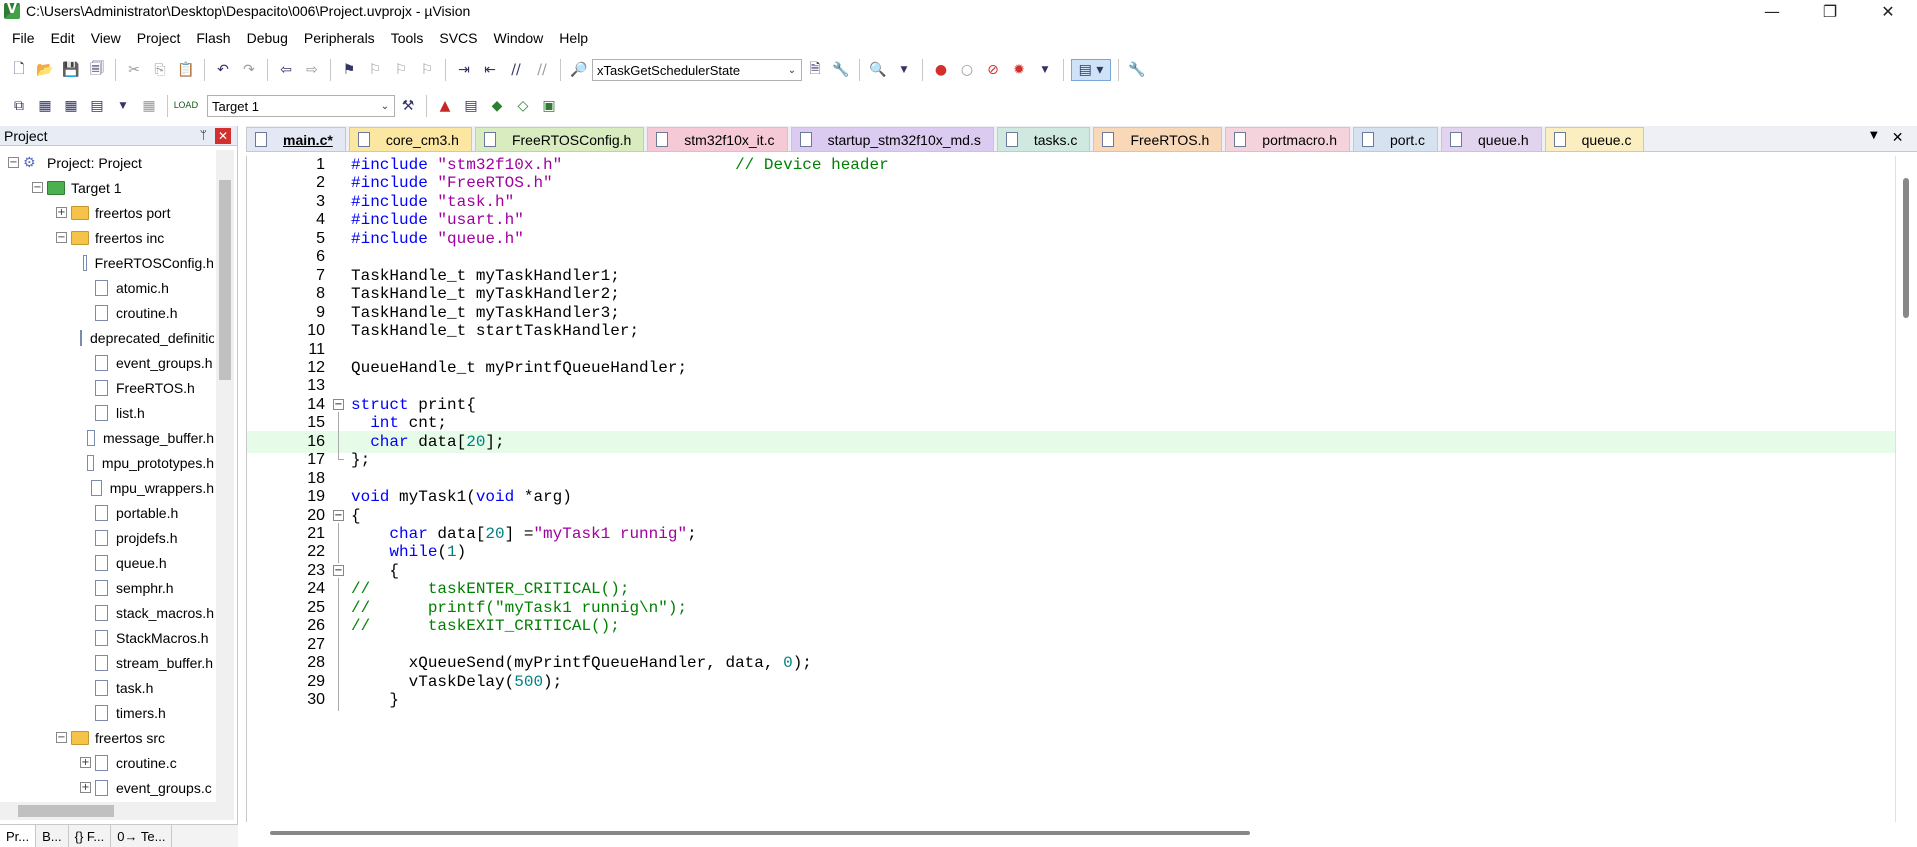 The width and height of the screenshot is (1917, 847). Describe the element at coordinates (97, 70) in the screenshot. I see `save-all-icon: 🗐` at that location.